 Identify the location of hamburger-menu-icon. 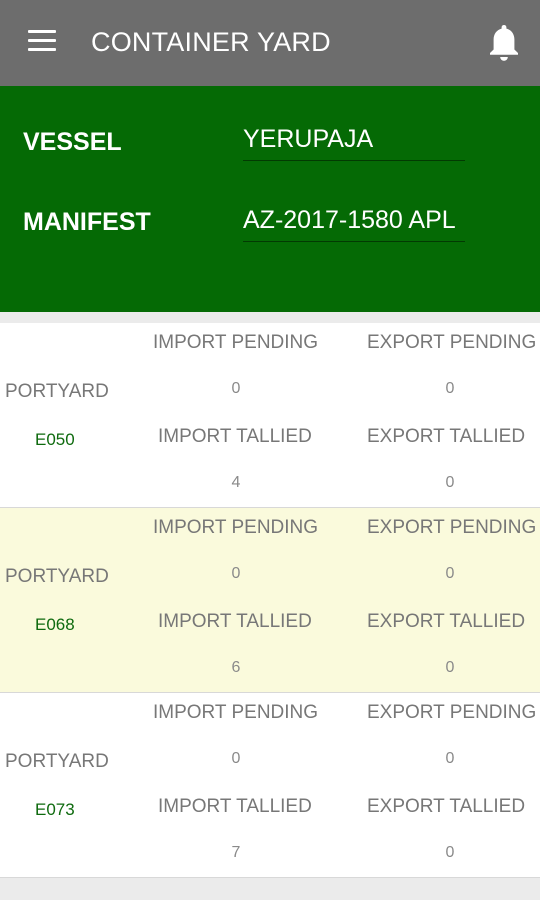
(42, 41).